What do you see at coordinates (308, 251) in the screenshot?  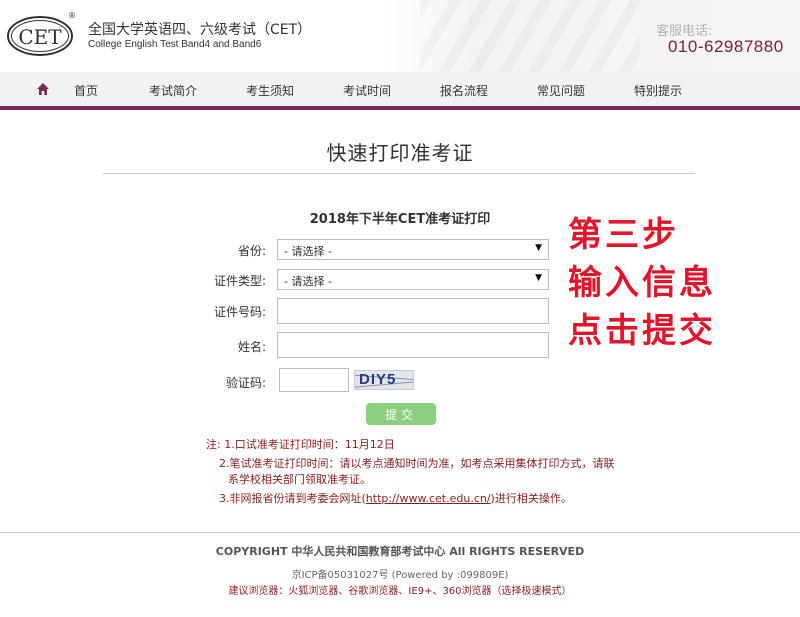 I see `province-select-value: - 请选择 -` at bounding box center [308, 251].